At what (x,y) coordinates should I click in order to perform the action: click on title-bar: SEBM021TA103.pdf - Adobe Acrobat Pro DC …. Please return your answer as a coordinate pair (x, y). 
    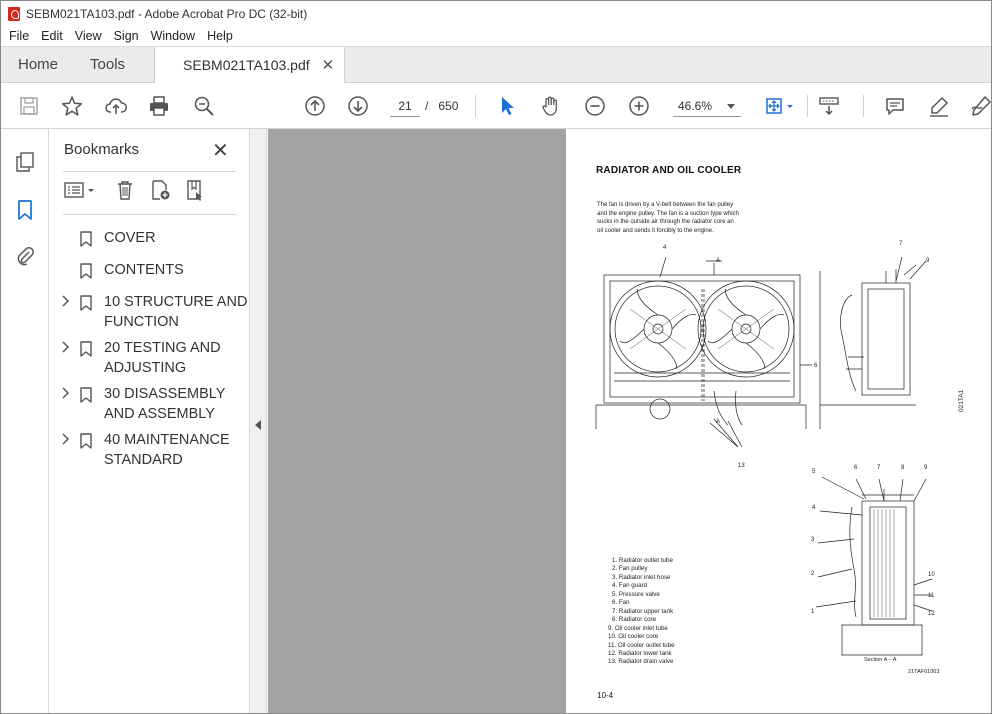
    Looking at the image, I should click on (496, 13).